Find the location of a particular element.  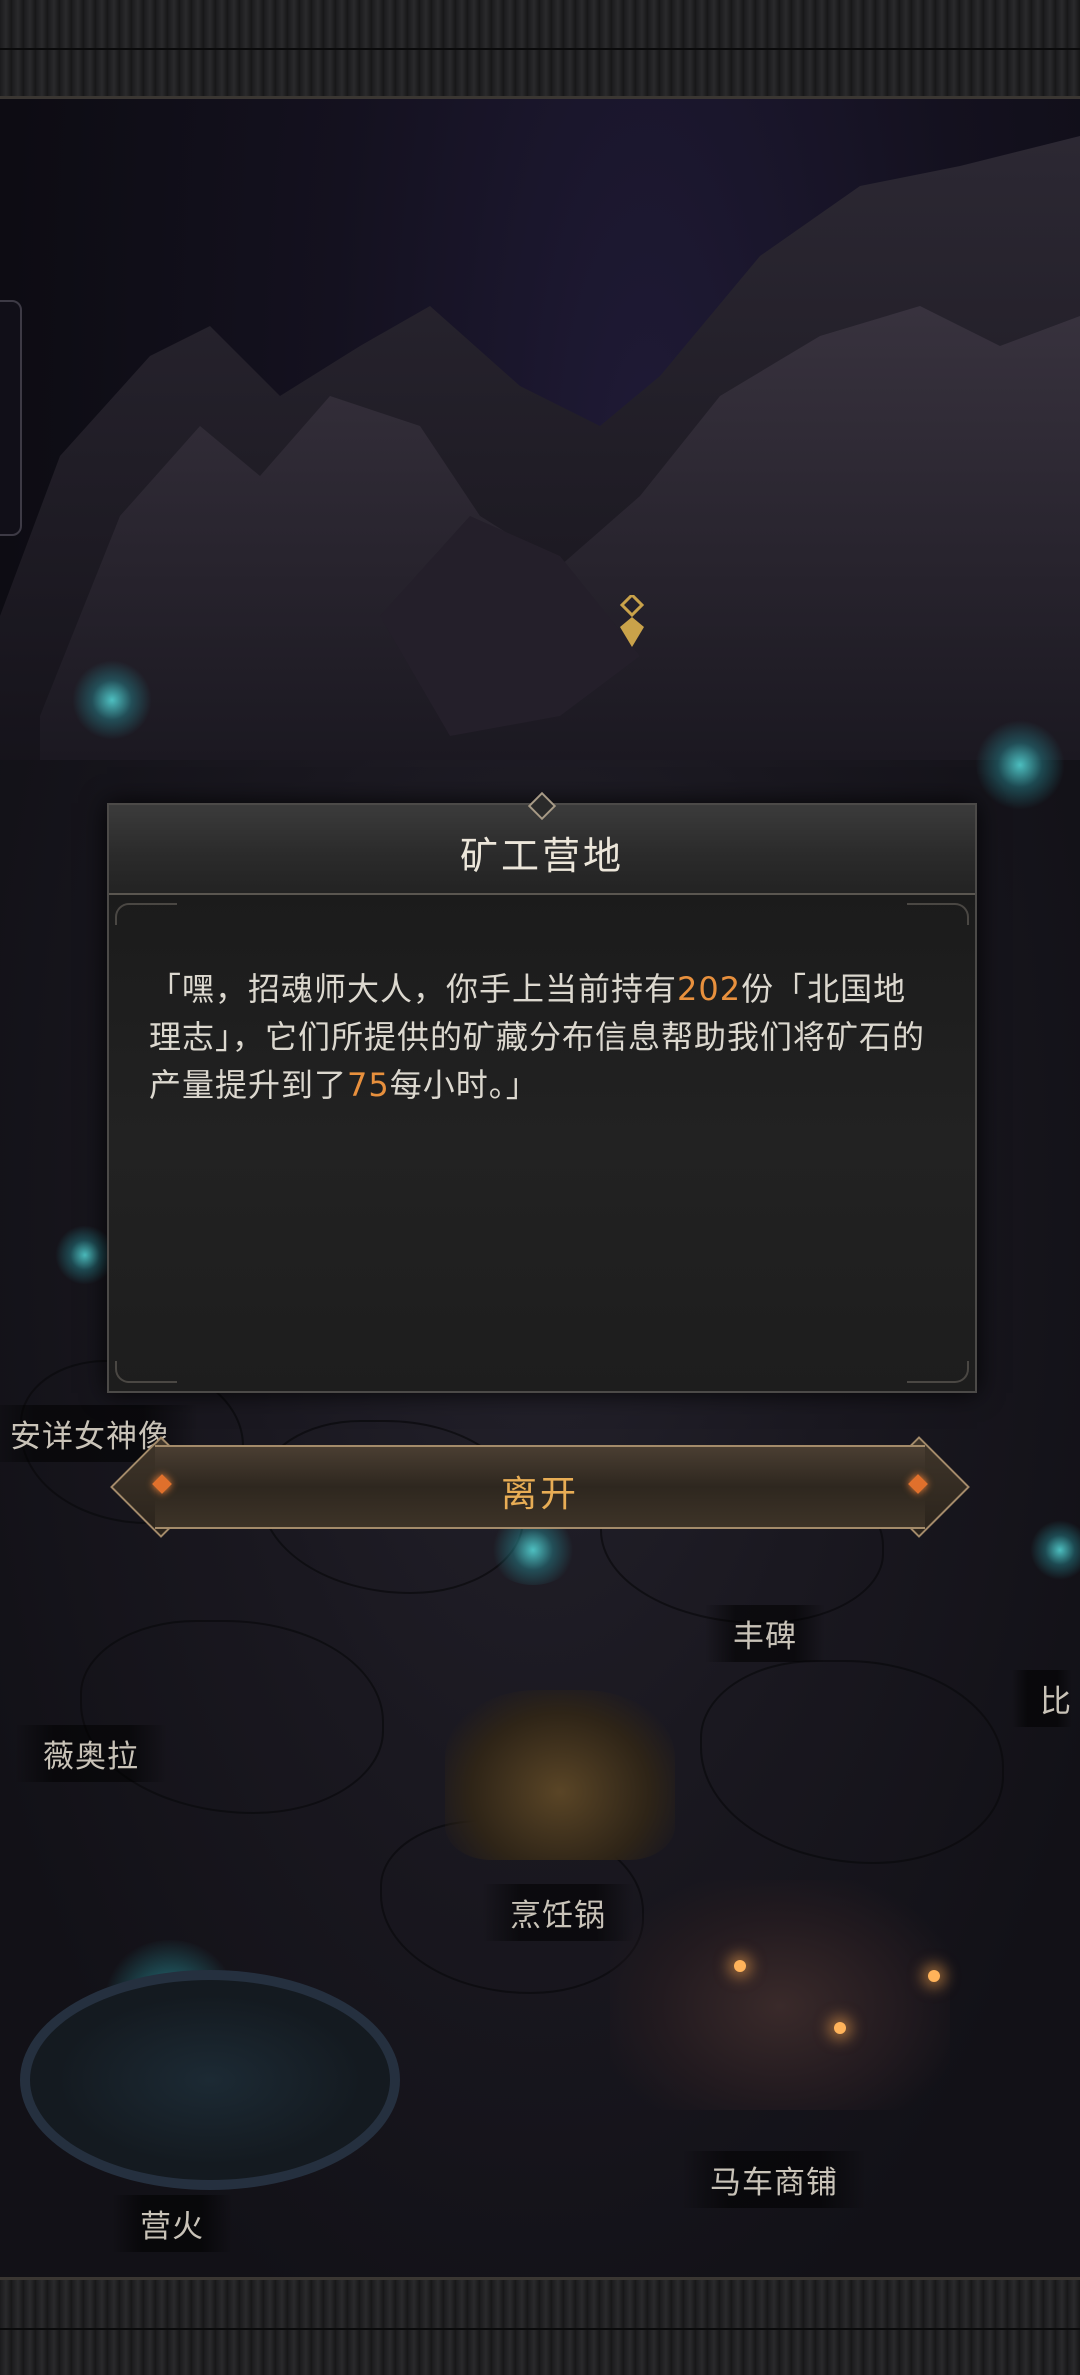

leave-button-label: 离开 is located at coordinates (539, 1494).